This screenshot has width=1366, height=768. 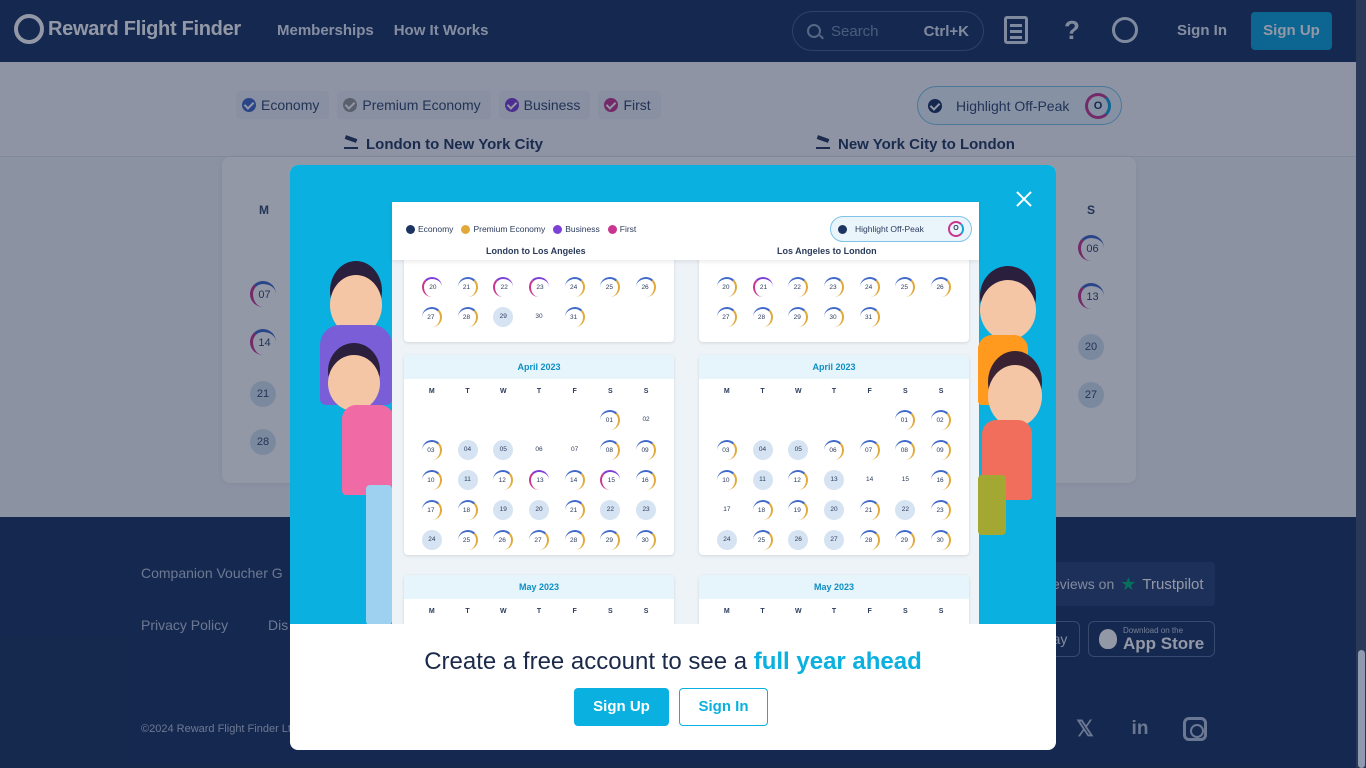 I want to click on girl-illustration-legs, so click(x=379, y=554).